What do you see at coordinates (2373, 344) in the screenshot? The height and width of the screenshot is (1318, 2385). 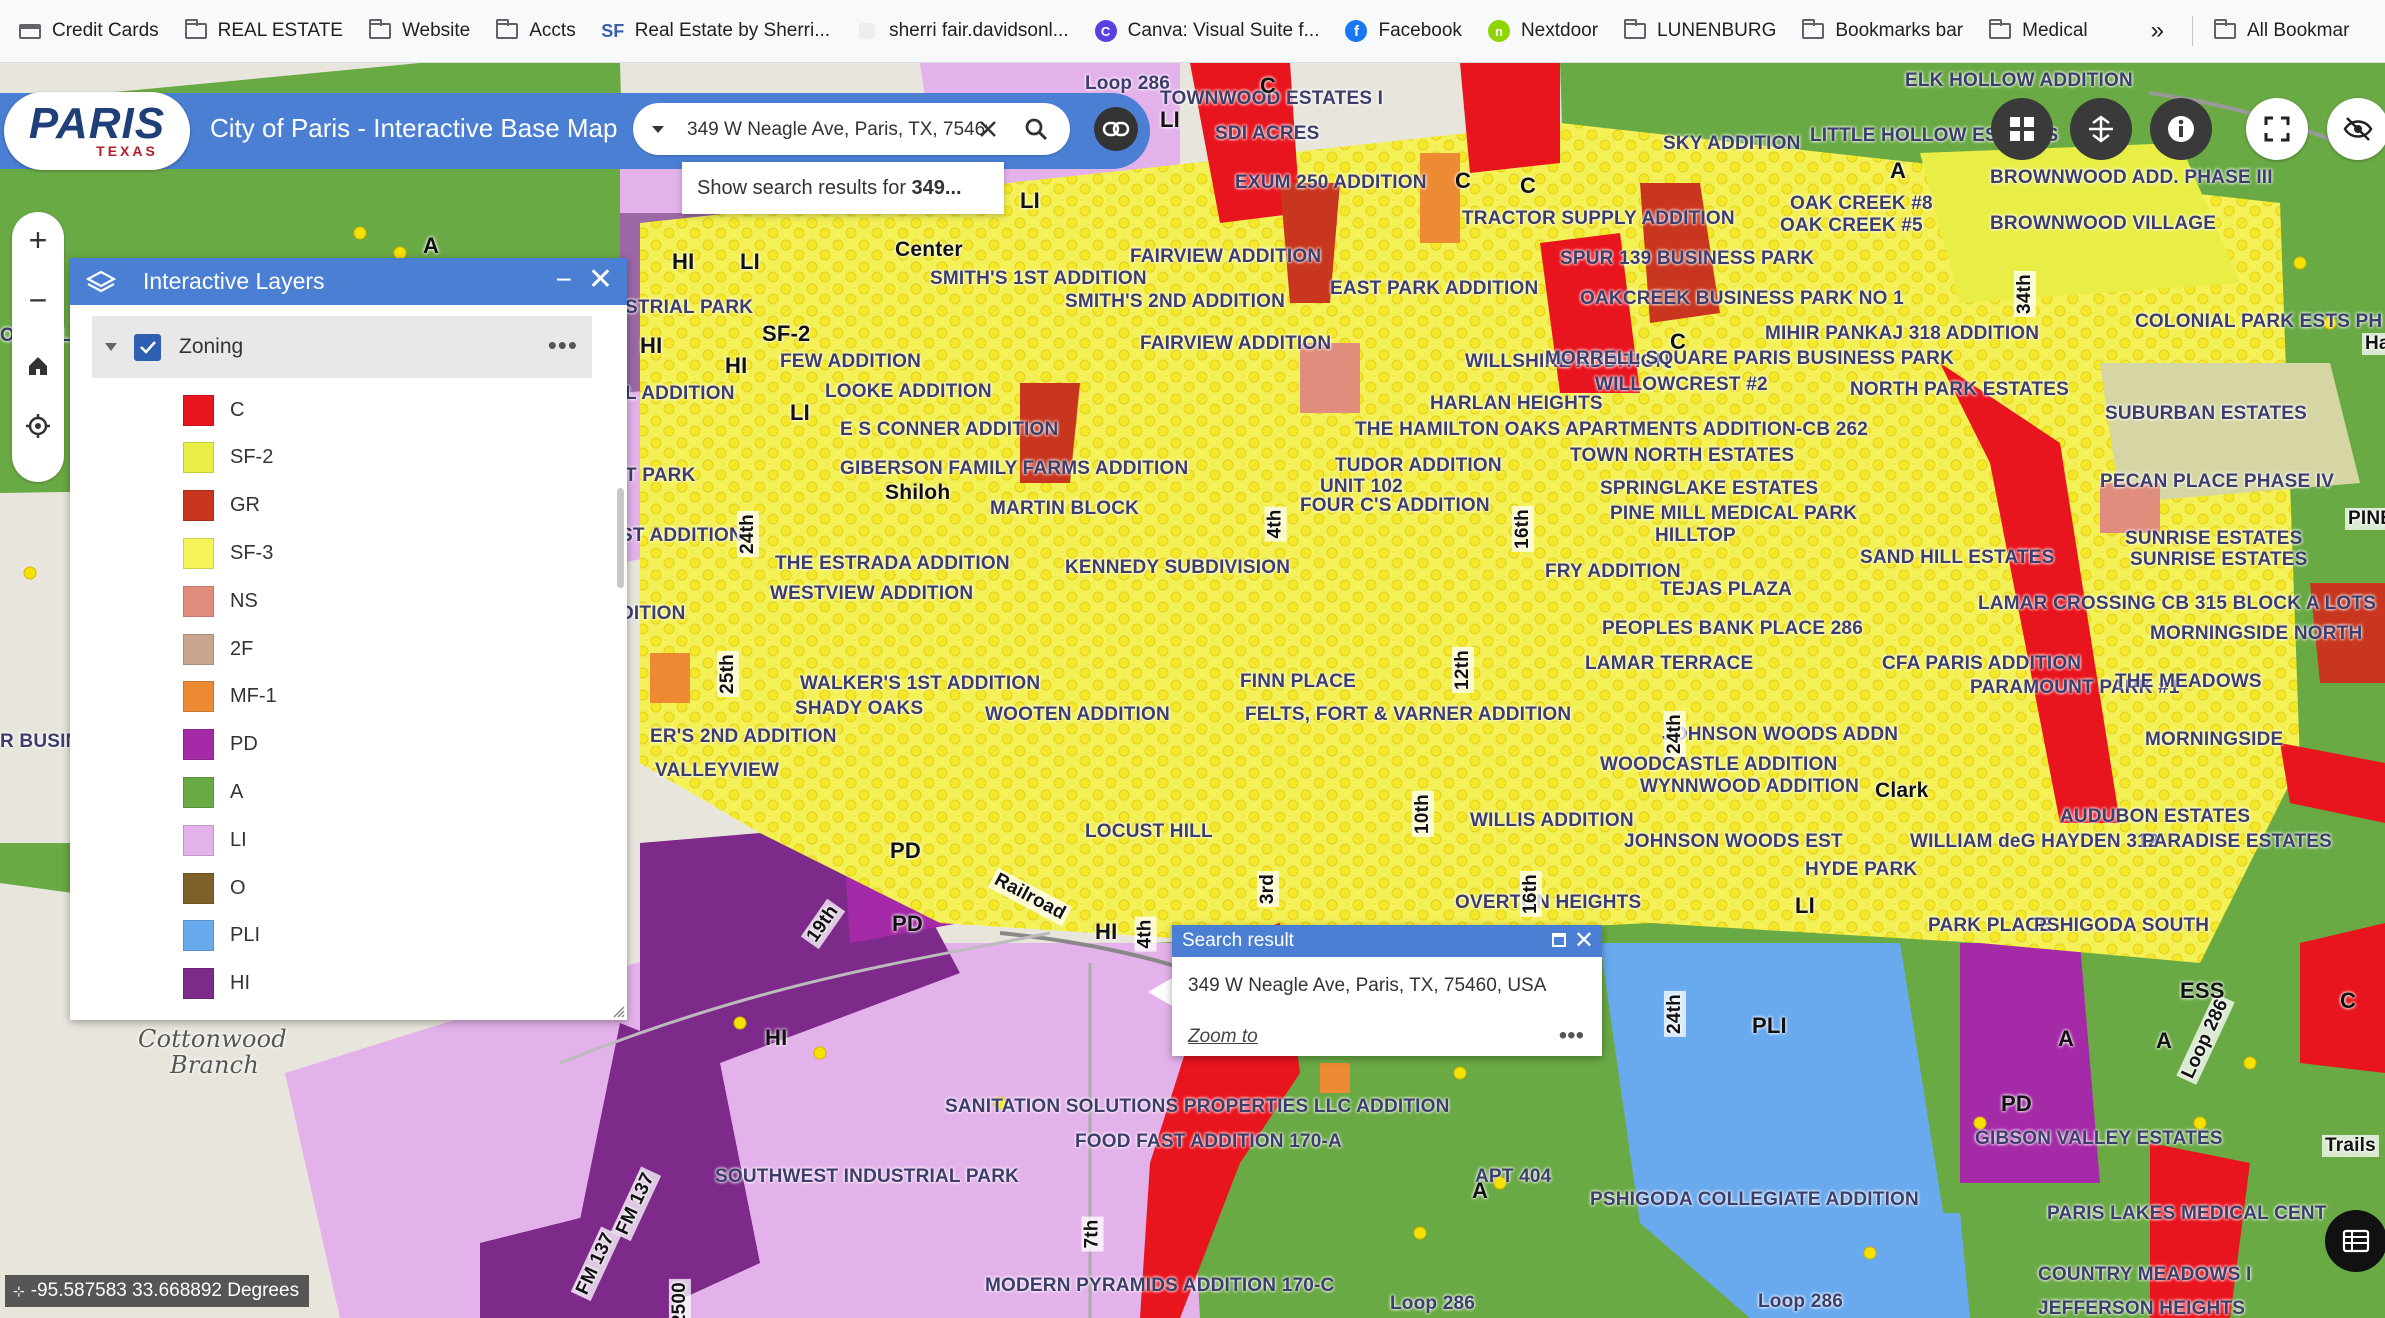 I see `street-label: Ha` at bounding box center [2373, 344].